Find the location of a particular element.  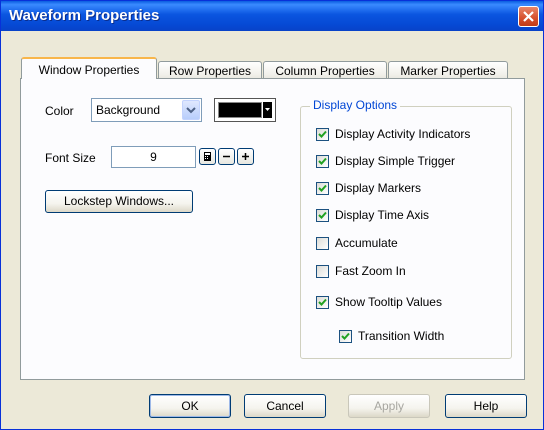

plus-icon is located at coordinates (245, 156).